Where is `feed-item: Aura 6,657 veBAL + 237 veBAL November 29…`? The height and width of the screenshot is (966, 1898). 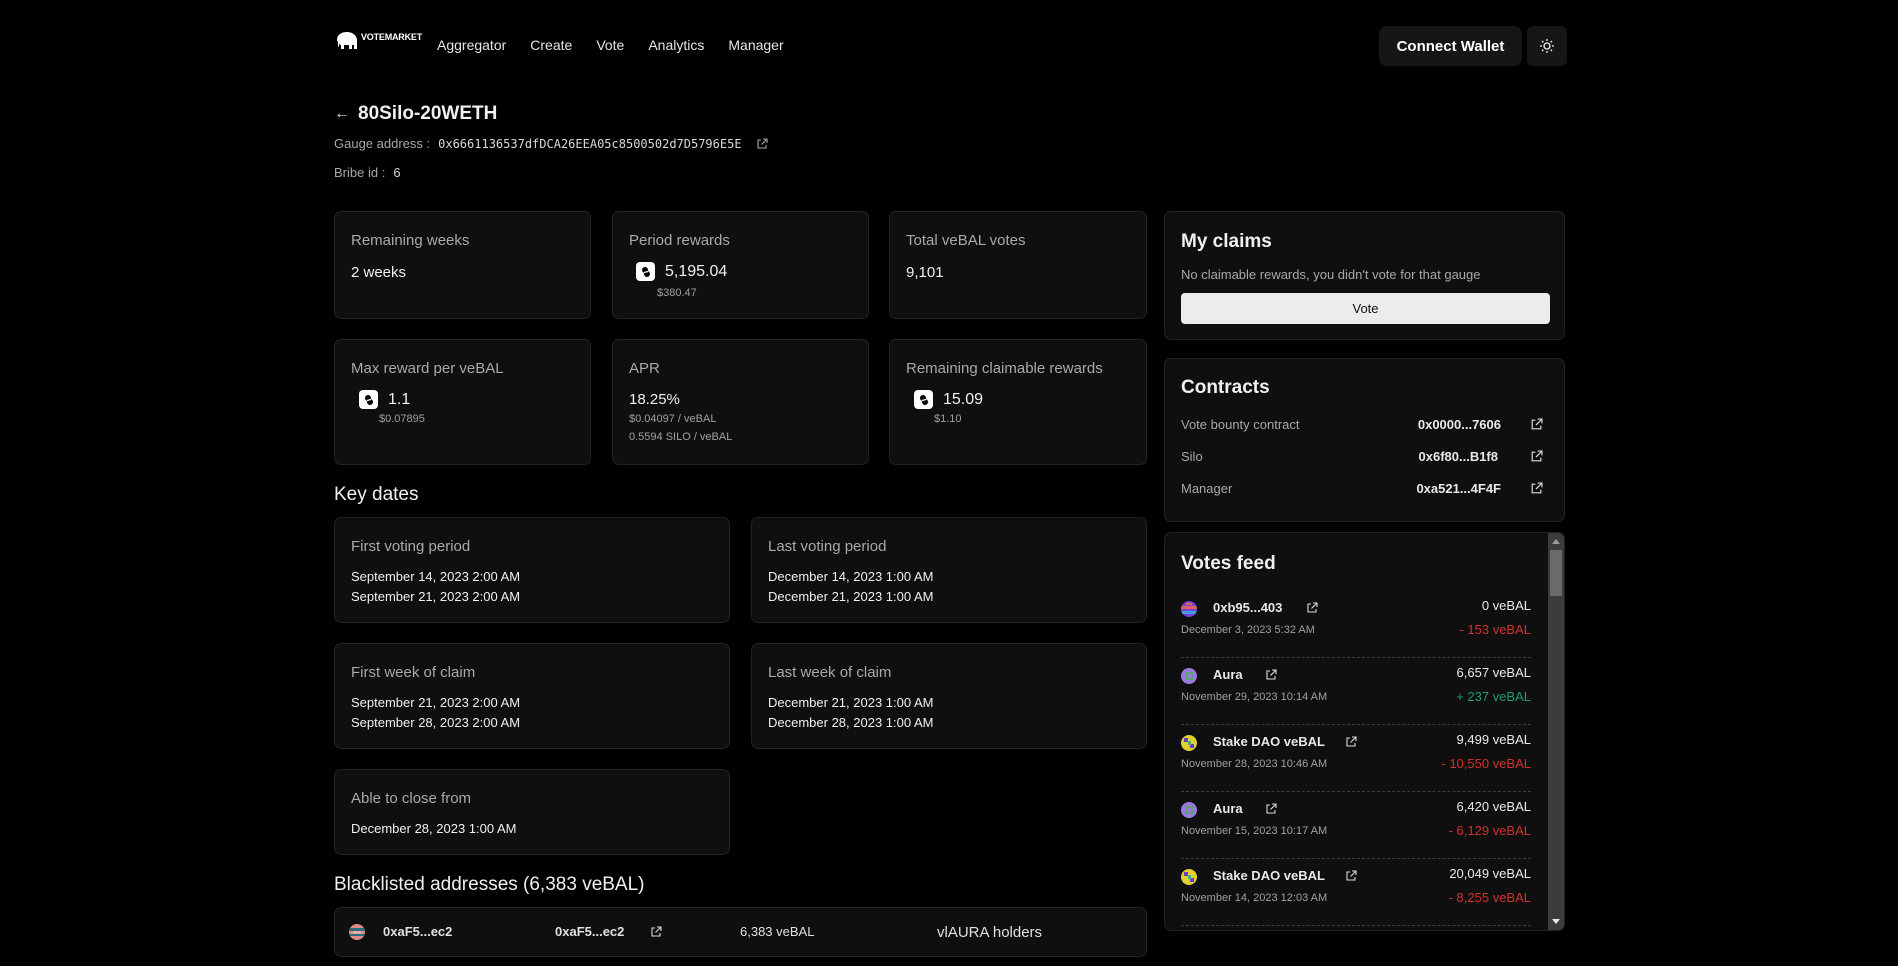
feed-item: Aura 6,657 veBAL + 237 veBAL November 29… is located at coordinates (1356, 691).